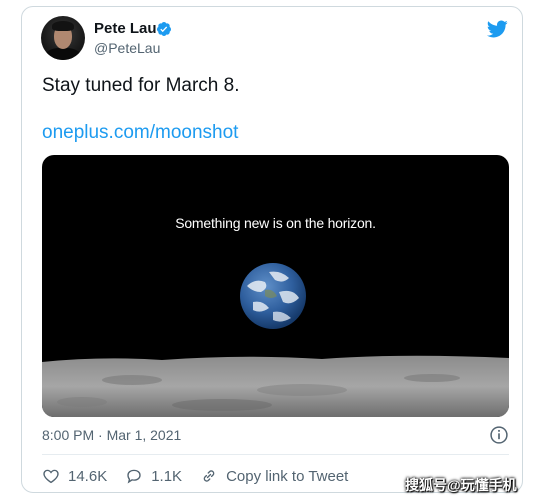 The width and height of the screenshot is (543, 501). I want to click on moon-surface-image, so click(275, 386).